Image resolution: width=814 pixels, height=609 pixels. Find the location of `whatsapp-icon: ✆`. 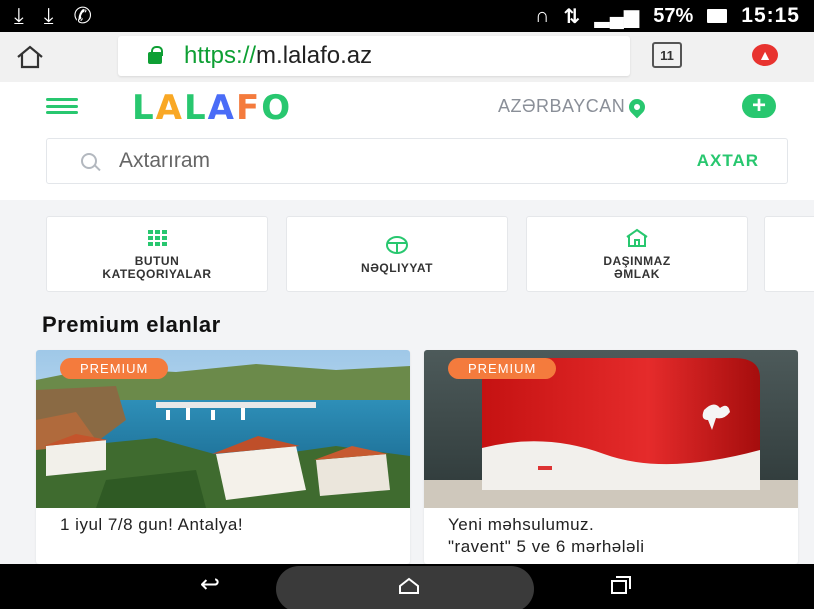

whatsapp-icon: ✆ is located at coordinates (82, 15).